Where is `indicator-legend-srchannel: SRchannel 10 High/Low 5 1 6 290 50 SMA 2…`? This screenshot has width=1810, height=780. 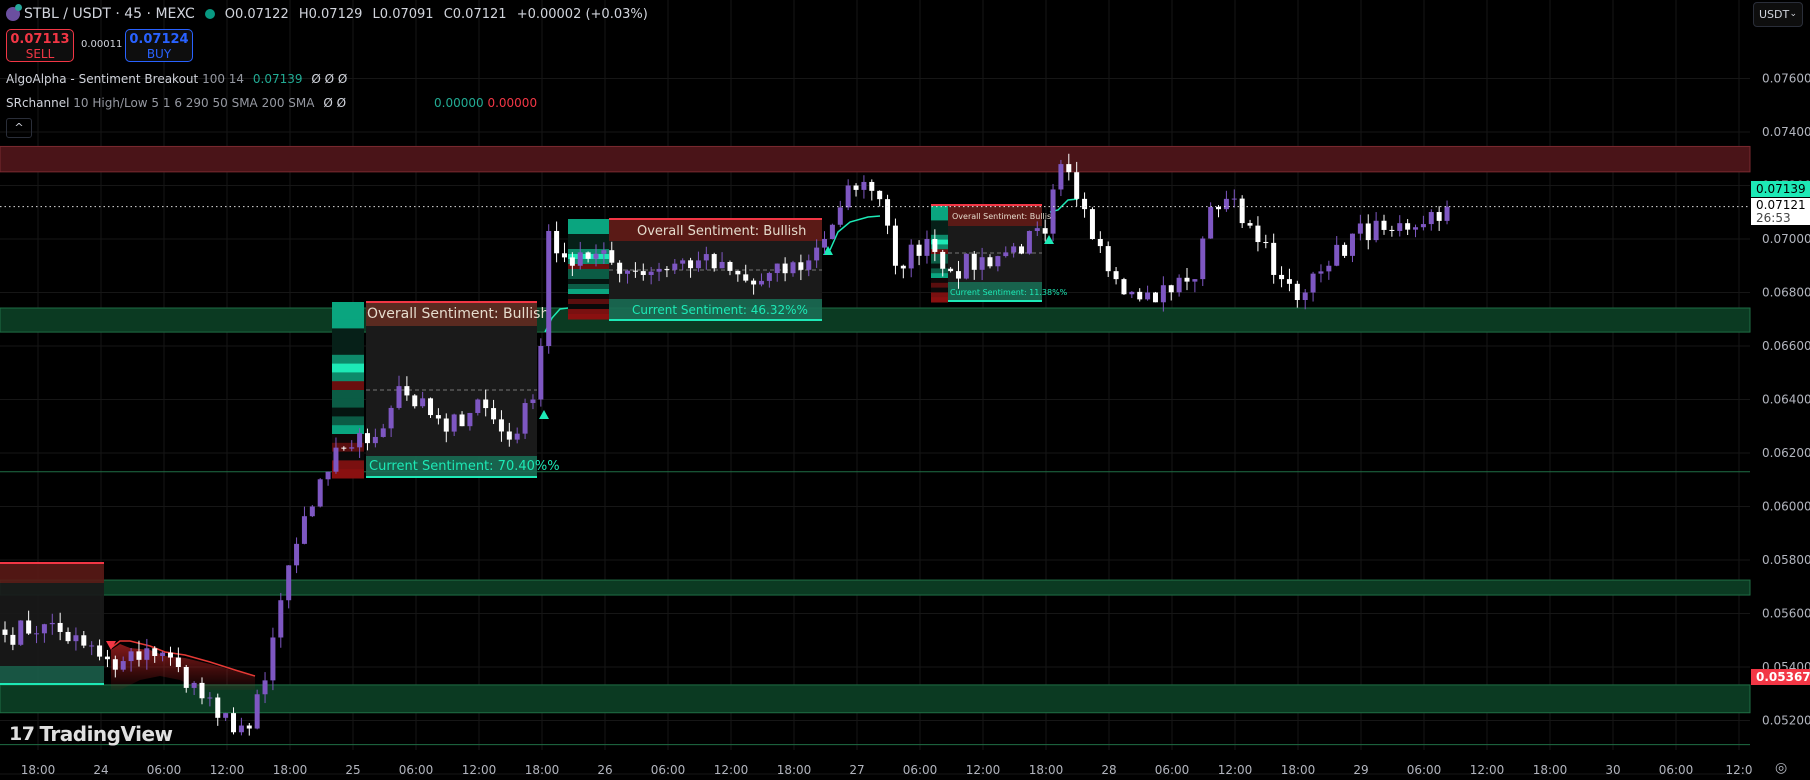
indicator-legend-srchannel: SRchannel 10 High/Low 5 1 6 290 50 SMA 2… is located at coordinates (176, 103).